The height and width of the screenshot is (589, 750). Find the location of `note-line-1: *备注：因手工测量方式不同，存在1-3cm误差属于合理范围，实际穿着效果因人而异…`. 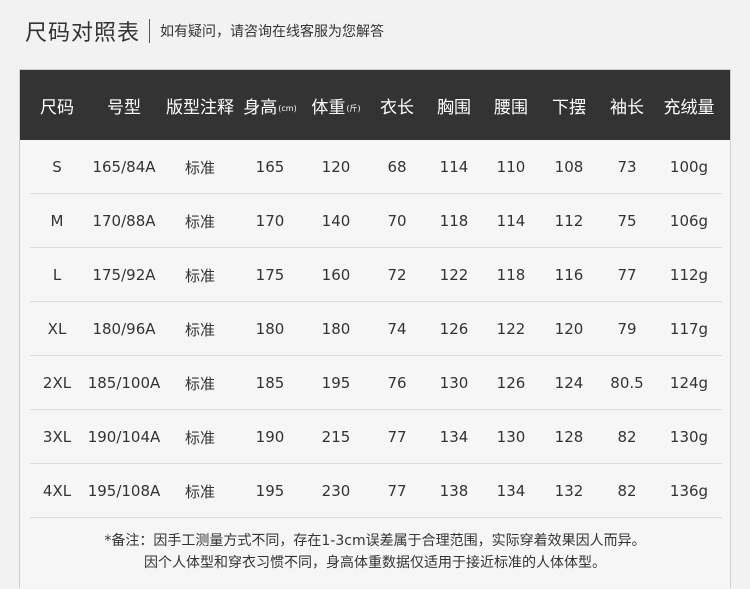

note-line-1: *备注：因手工测量方式不同，存在1-3cm误差属于合理范围，实际穿着效果因人而异… is located at coordinates (375, 541).